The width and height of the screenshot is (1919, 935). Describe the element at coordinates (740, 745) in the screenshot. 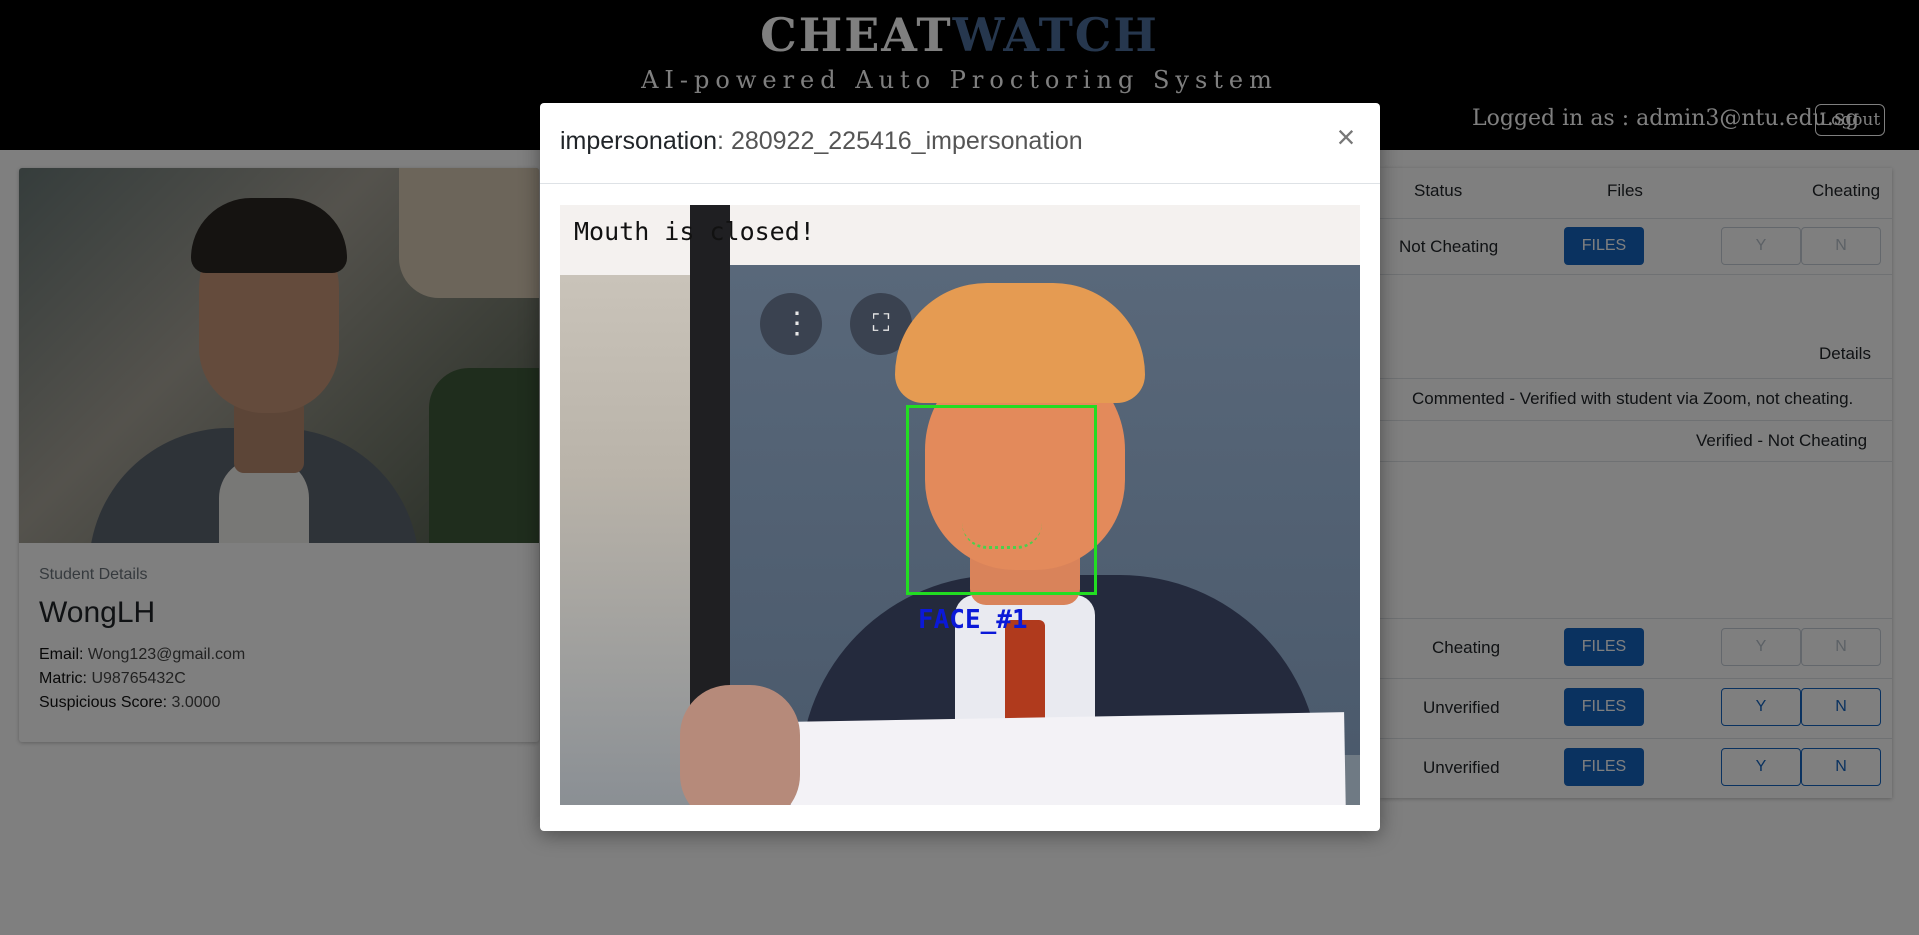

I see `holding-hand` at that location.